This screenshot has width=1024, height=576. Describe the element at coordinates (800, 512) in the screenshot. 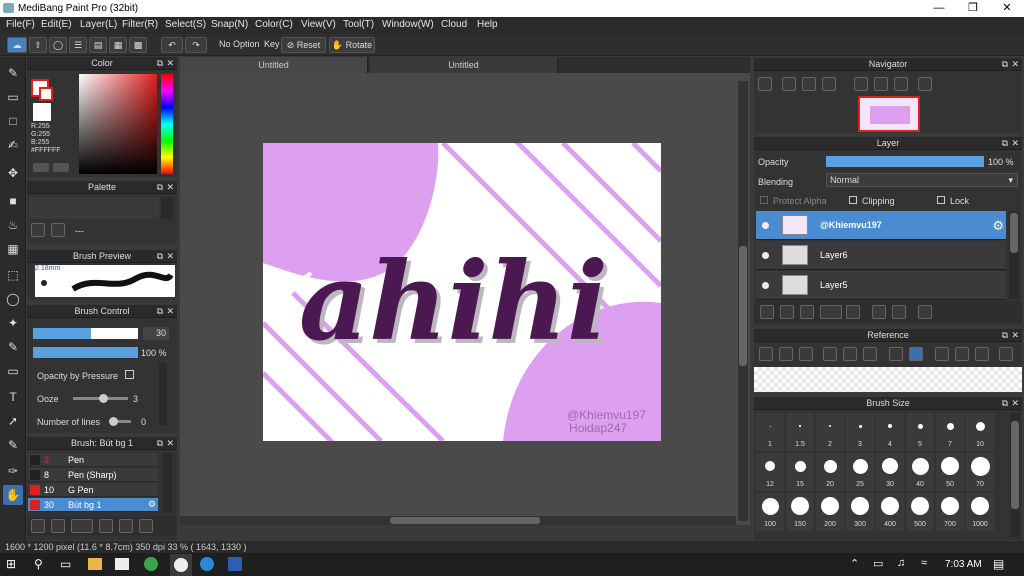

I see `brush-size-cell: 150` at that location.